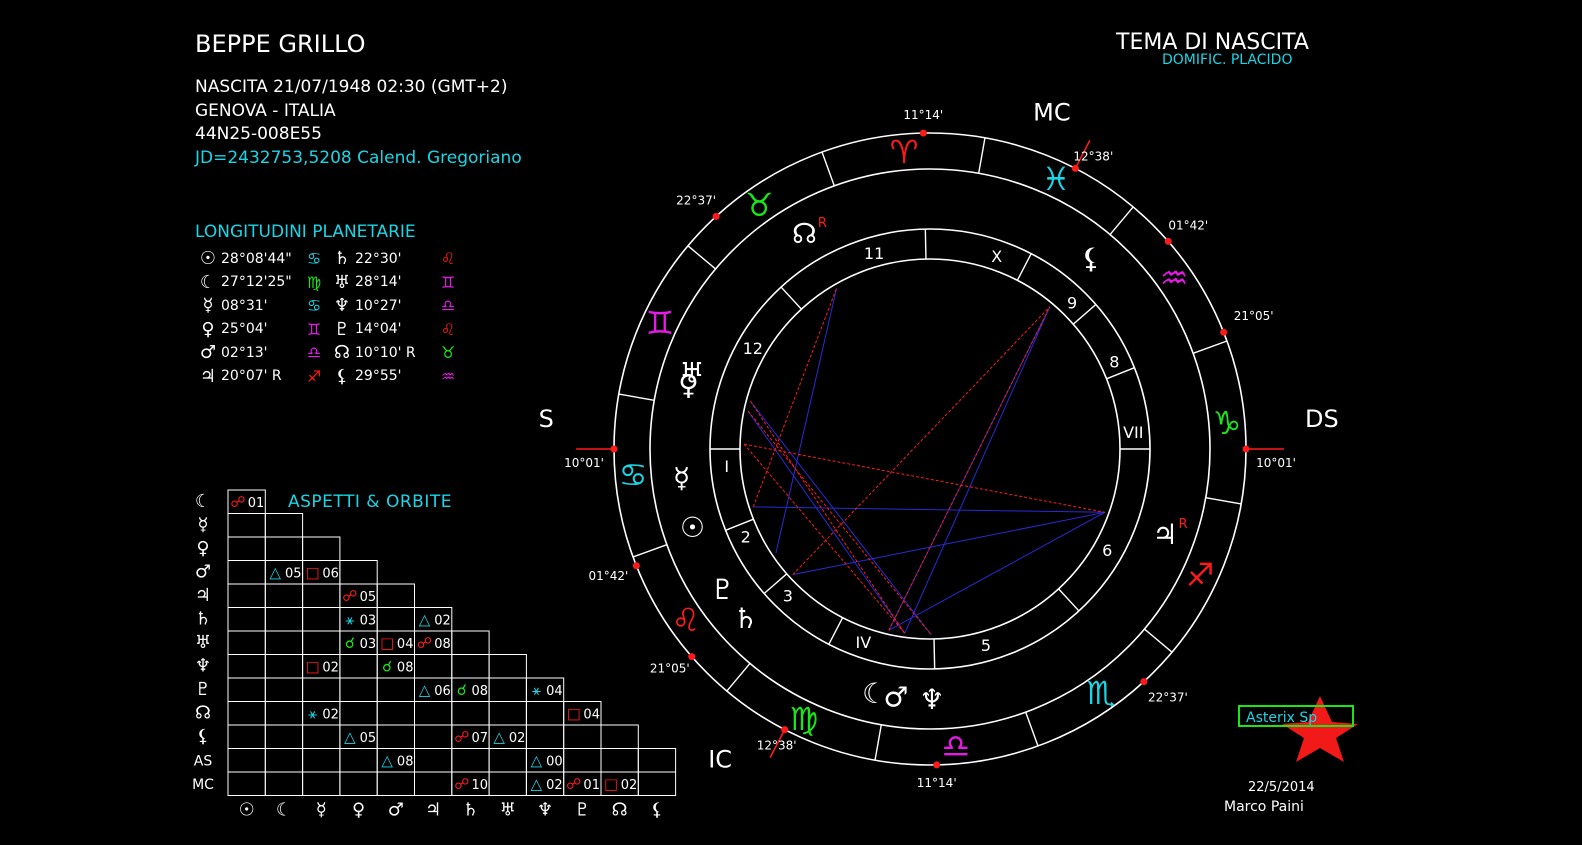 Image resolution: width=1582 pixels, height=845 pixels. What do you see at coordinates (608, 576) in the screenshot?
I see `cusp-degree-label: 01°42'` at bounding box center [608, 576].